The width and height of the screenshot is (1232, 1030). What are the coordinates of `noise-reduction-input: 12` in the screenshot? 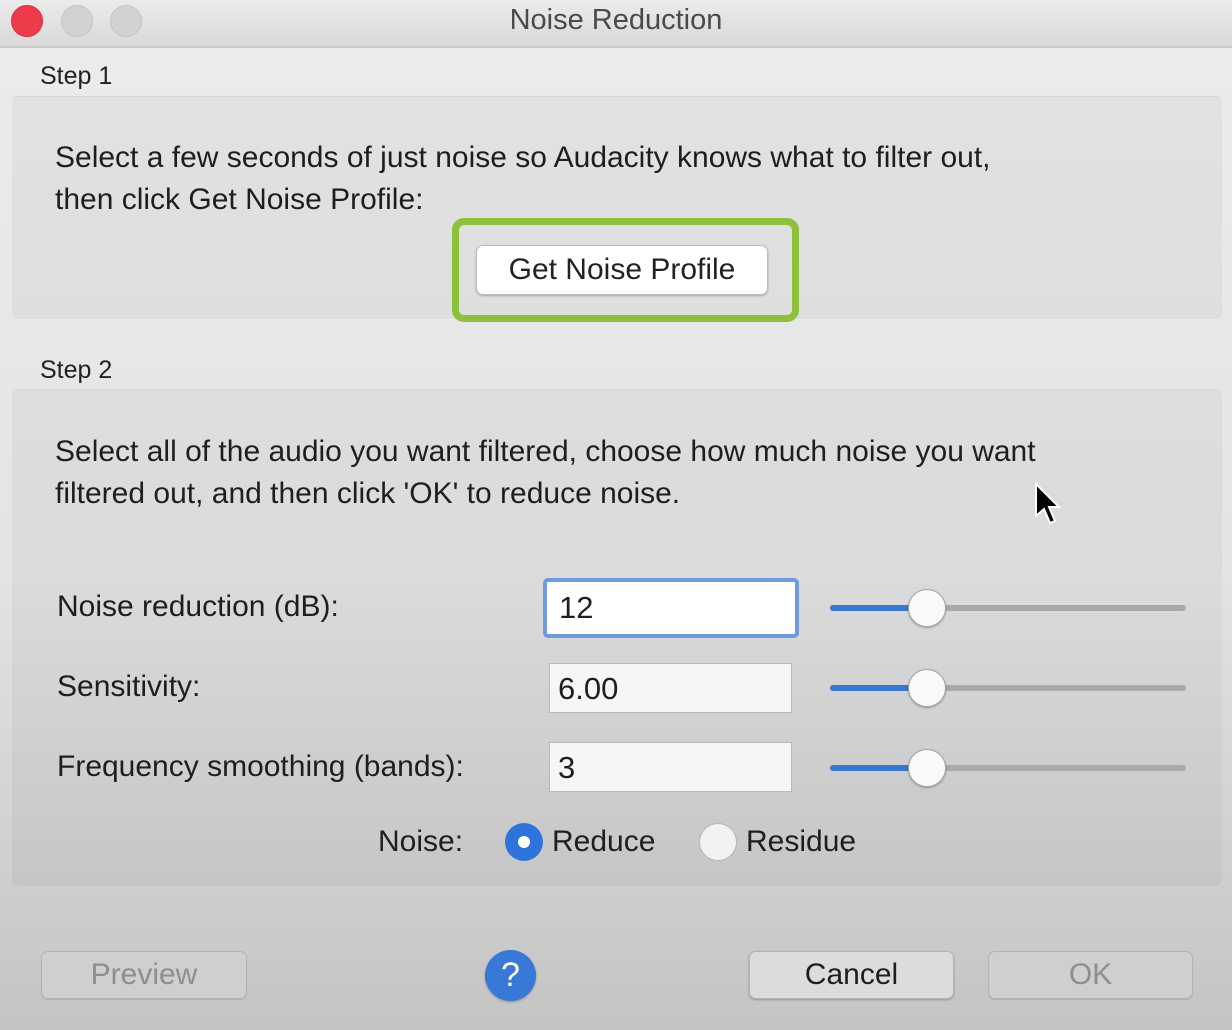 It's located at (671, 608).